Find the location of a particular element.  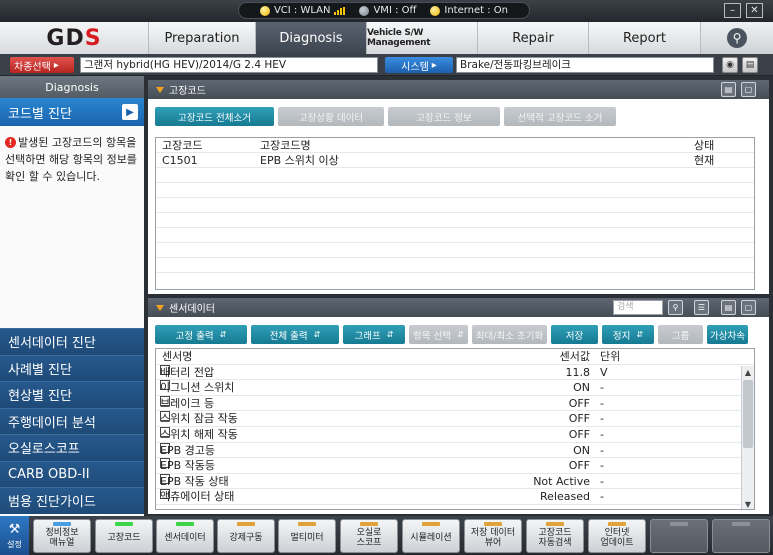

dtc-info-button: 고장코드 정보 is located at coordinates (444, 116).